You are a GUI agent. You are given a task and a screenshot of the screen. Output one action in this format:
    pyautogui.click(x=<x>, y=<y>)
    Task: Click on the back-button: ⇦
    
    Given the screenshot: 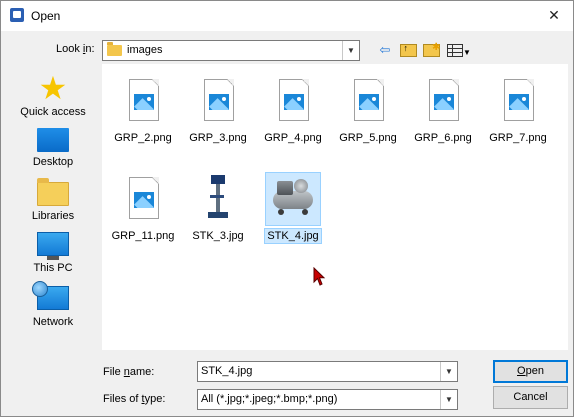 What is the action you would take?
    pyautogui.click(x=385, y=50)
    